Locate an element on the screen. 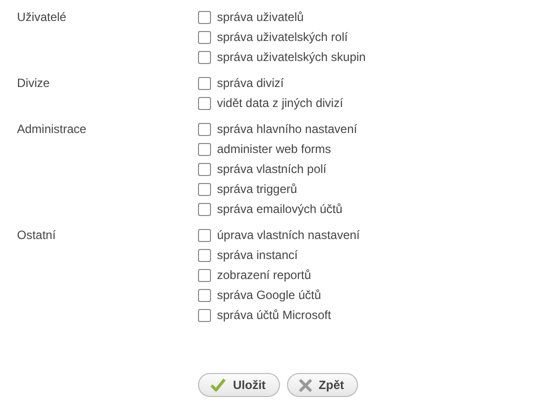  checkbox-label: správa uživatelských rolí is located at coordinates (282, 37).